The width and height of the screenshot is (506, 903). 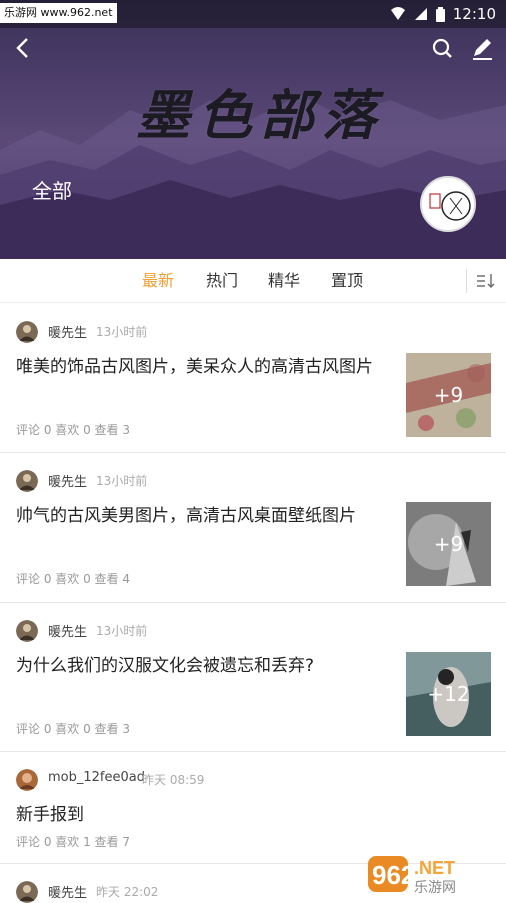 I want to click on clock: 12:10, so click(x=474, y=14).